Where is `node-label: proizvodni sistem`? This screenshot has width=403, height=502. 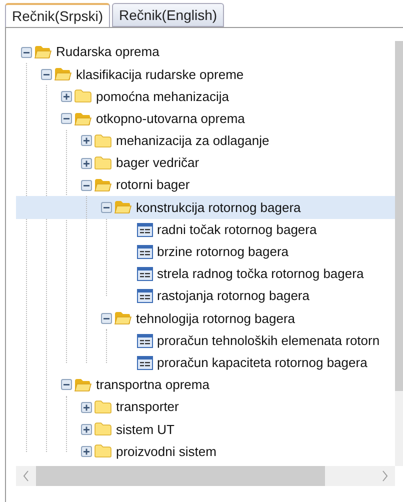
node-label: proizvodni sistem is located at coordinates (166, 451).